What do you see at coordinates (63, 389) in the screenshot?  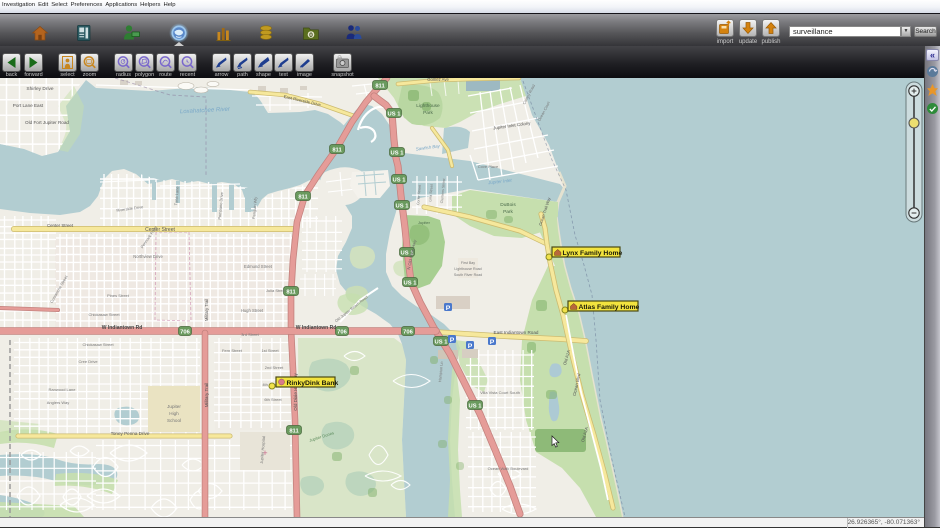 I see `svg-text: Ranwood Lane` at bounding box center [63, 389].